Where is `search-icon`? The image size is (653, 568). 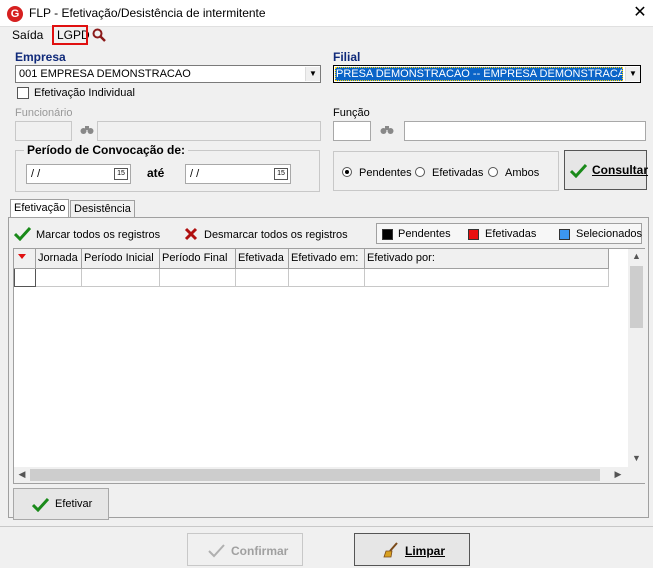 search-icon is located at coordinates (99, 36).